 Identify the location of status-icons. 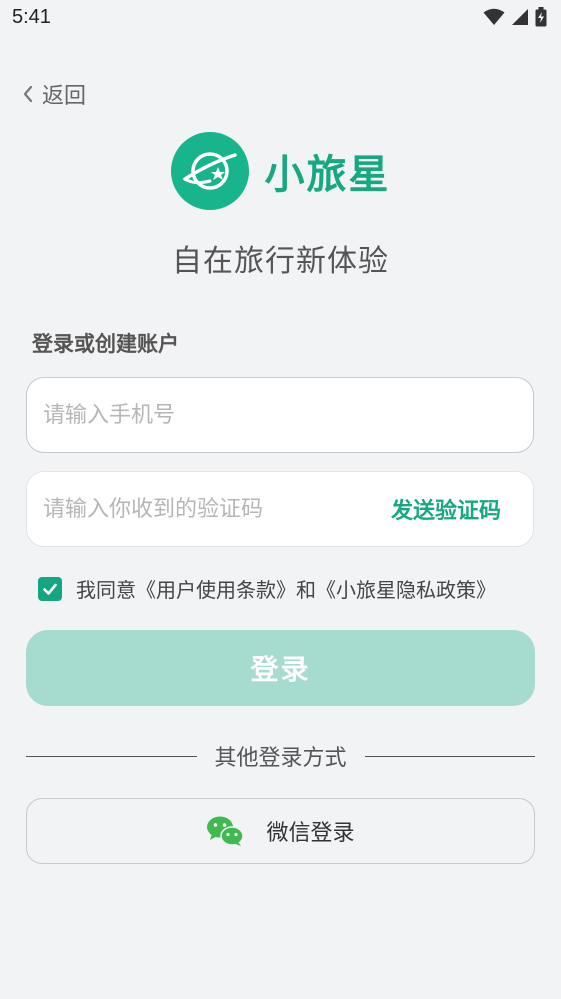
(515, 17).